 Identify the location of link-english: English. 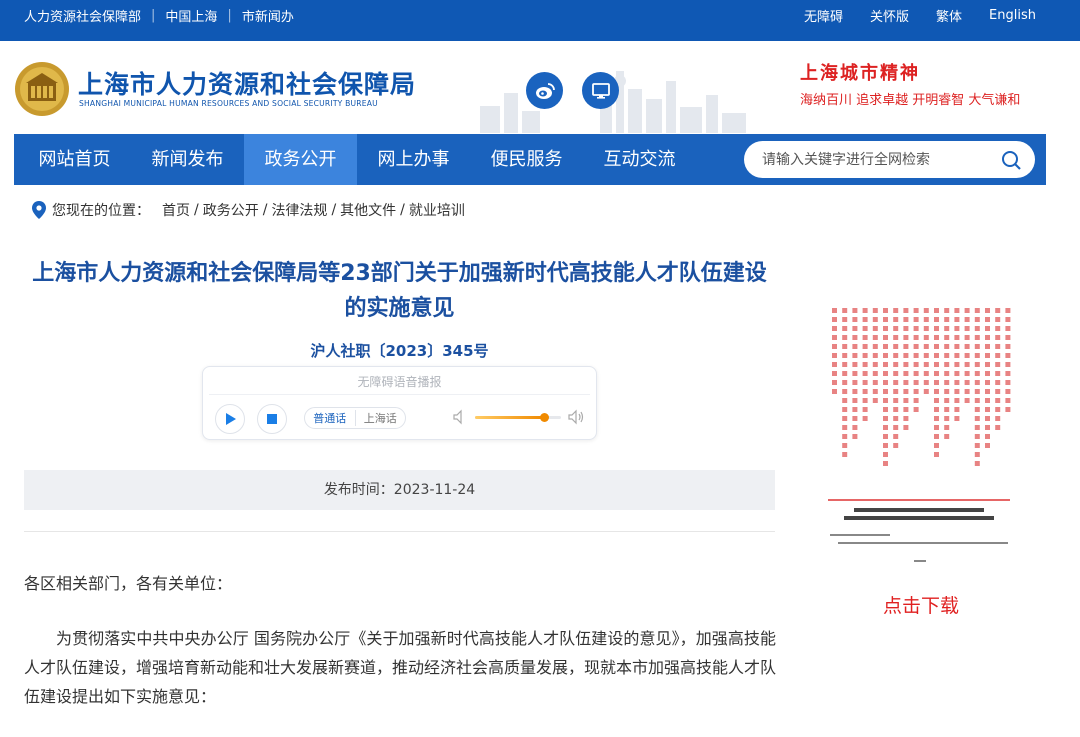
(1012, 15).